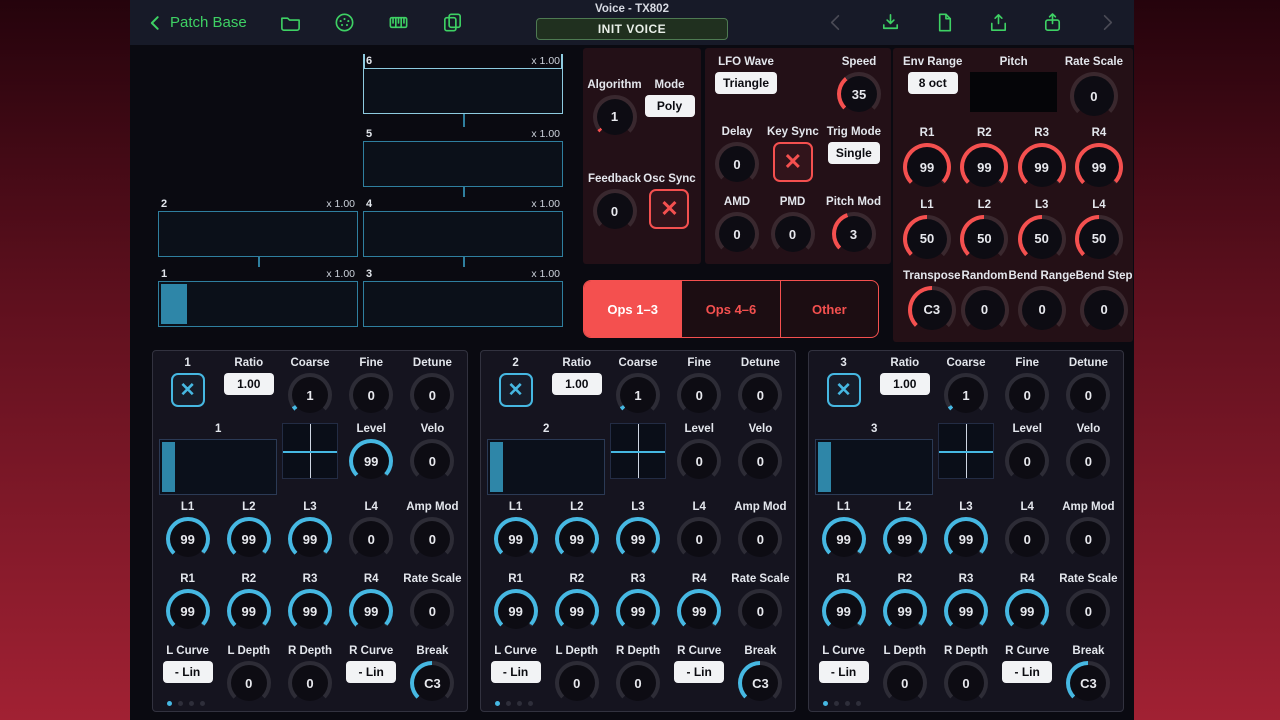 The width and height of the screenshot is (1280, 720). What do you see at coordinates (453, 23) in the screenshot?
I see `copy-icon` at bounding box center [453, 23].